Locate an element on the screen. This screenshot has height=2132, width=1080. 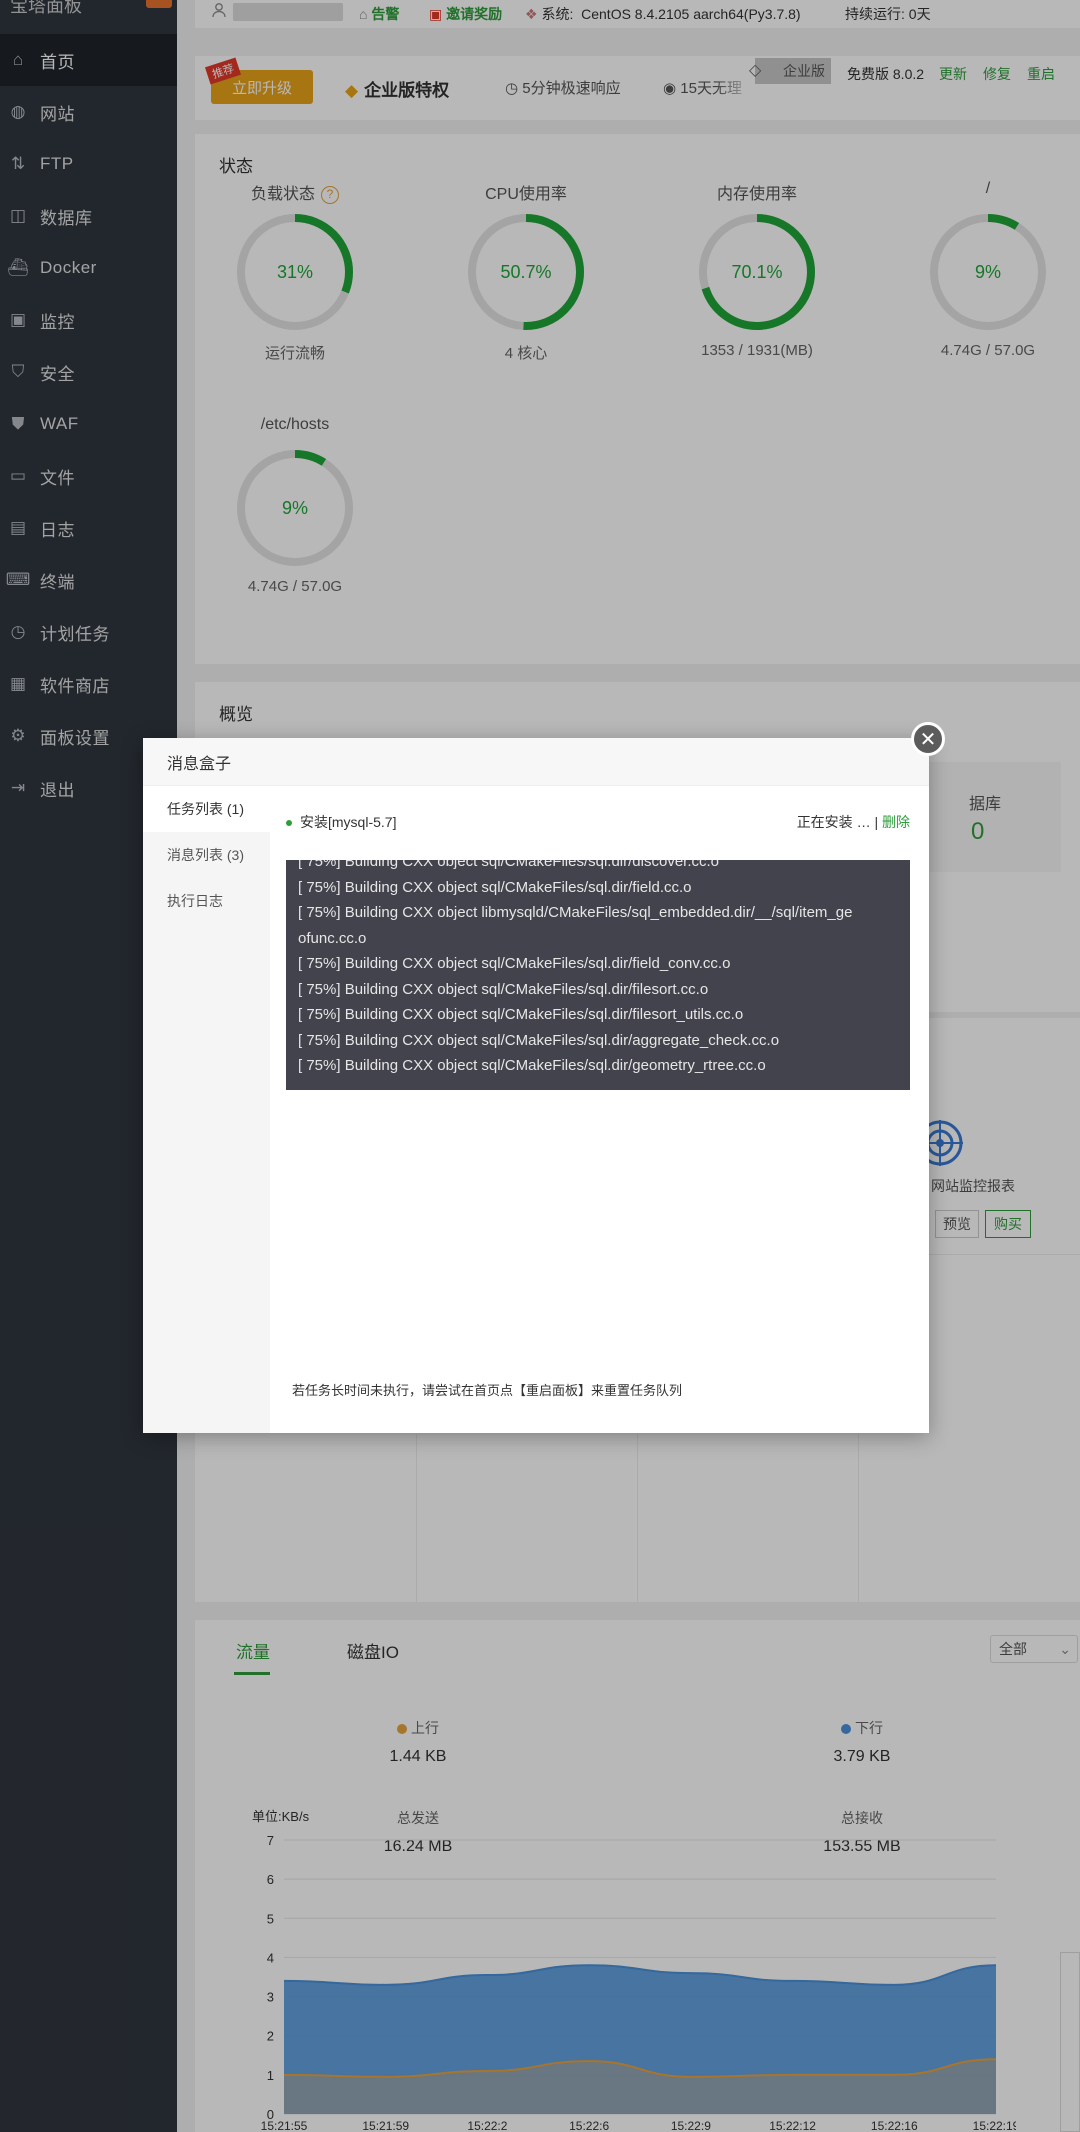
modal-title: 消息盒子 is located at coordinates (199, 764).